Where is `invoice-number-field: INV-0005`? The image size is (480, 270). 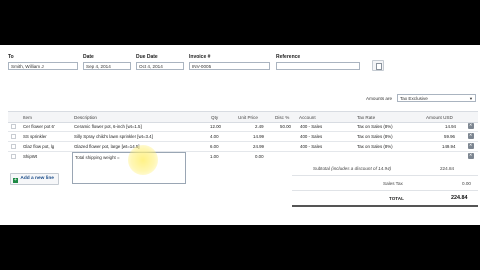 invoice-number-field: INV-0005 is located at coordinates (229, 66).